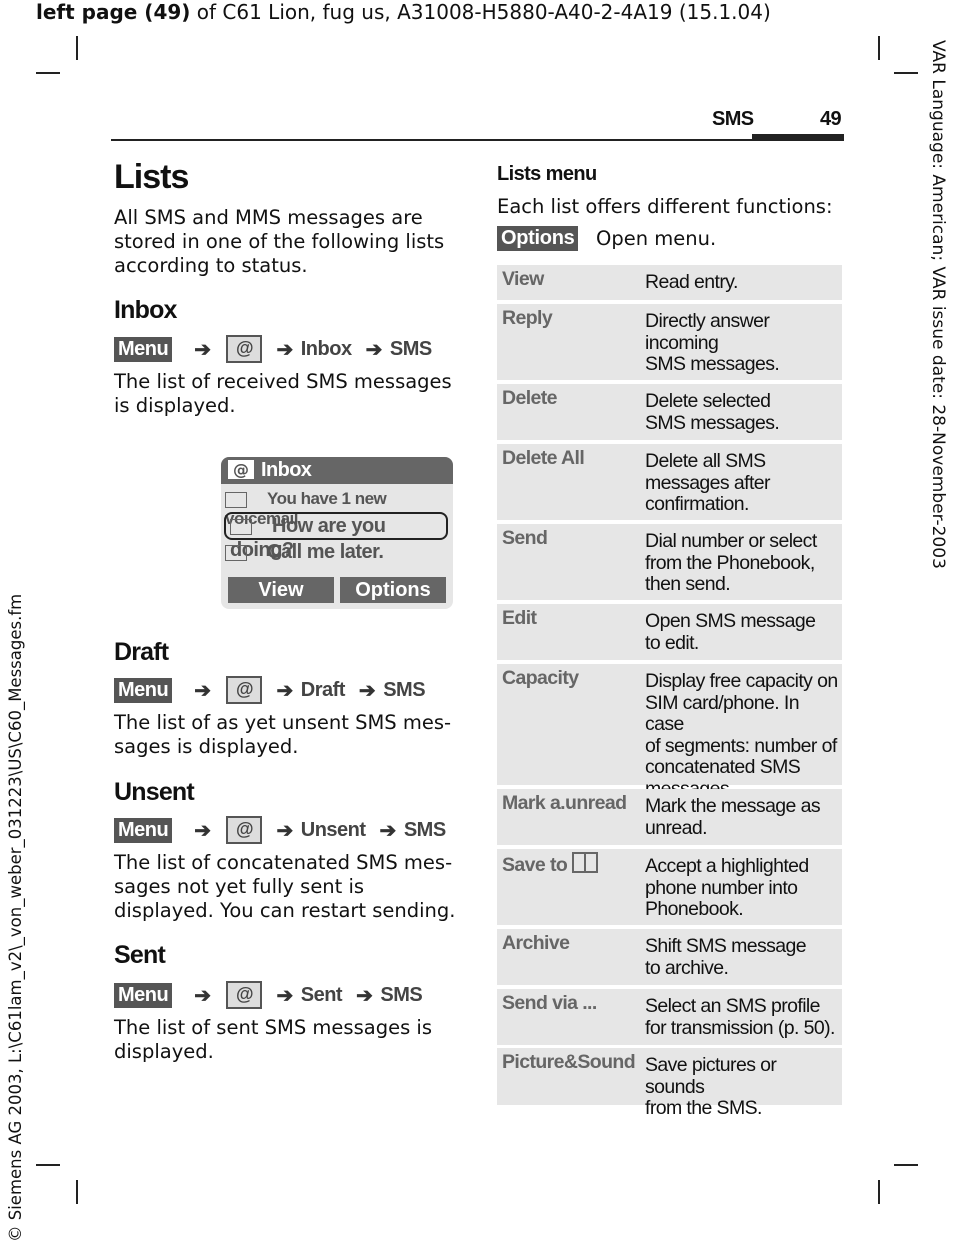  I want to click on menu-option-label: Edit, so click(519, 618).